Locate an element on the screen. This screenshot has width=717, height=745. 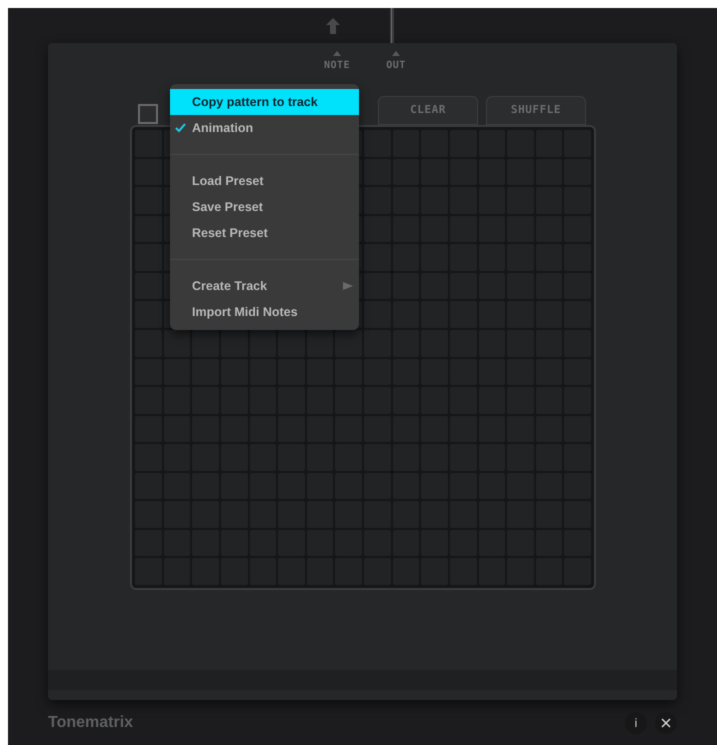
menu-item: Create Track is located at coordinates (264, 286).